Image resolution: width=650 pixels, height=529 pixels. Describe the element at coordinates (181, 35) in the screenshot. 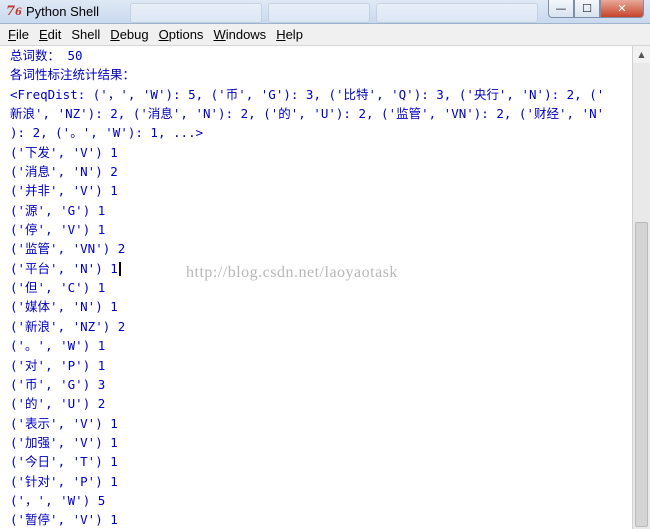

I see `menu-options: Options` at that location.